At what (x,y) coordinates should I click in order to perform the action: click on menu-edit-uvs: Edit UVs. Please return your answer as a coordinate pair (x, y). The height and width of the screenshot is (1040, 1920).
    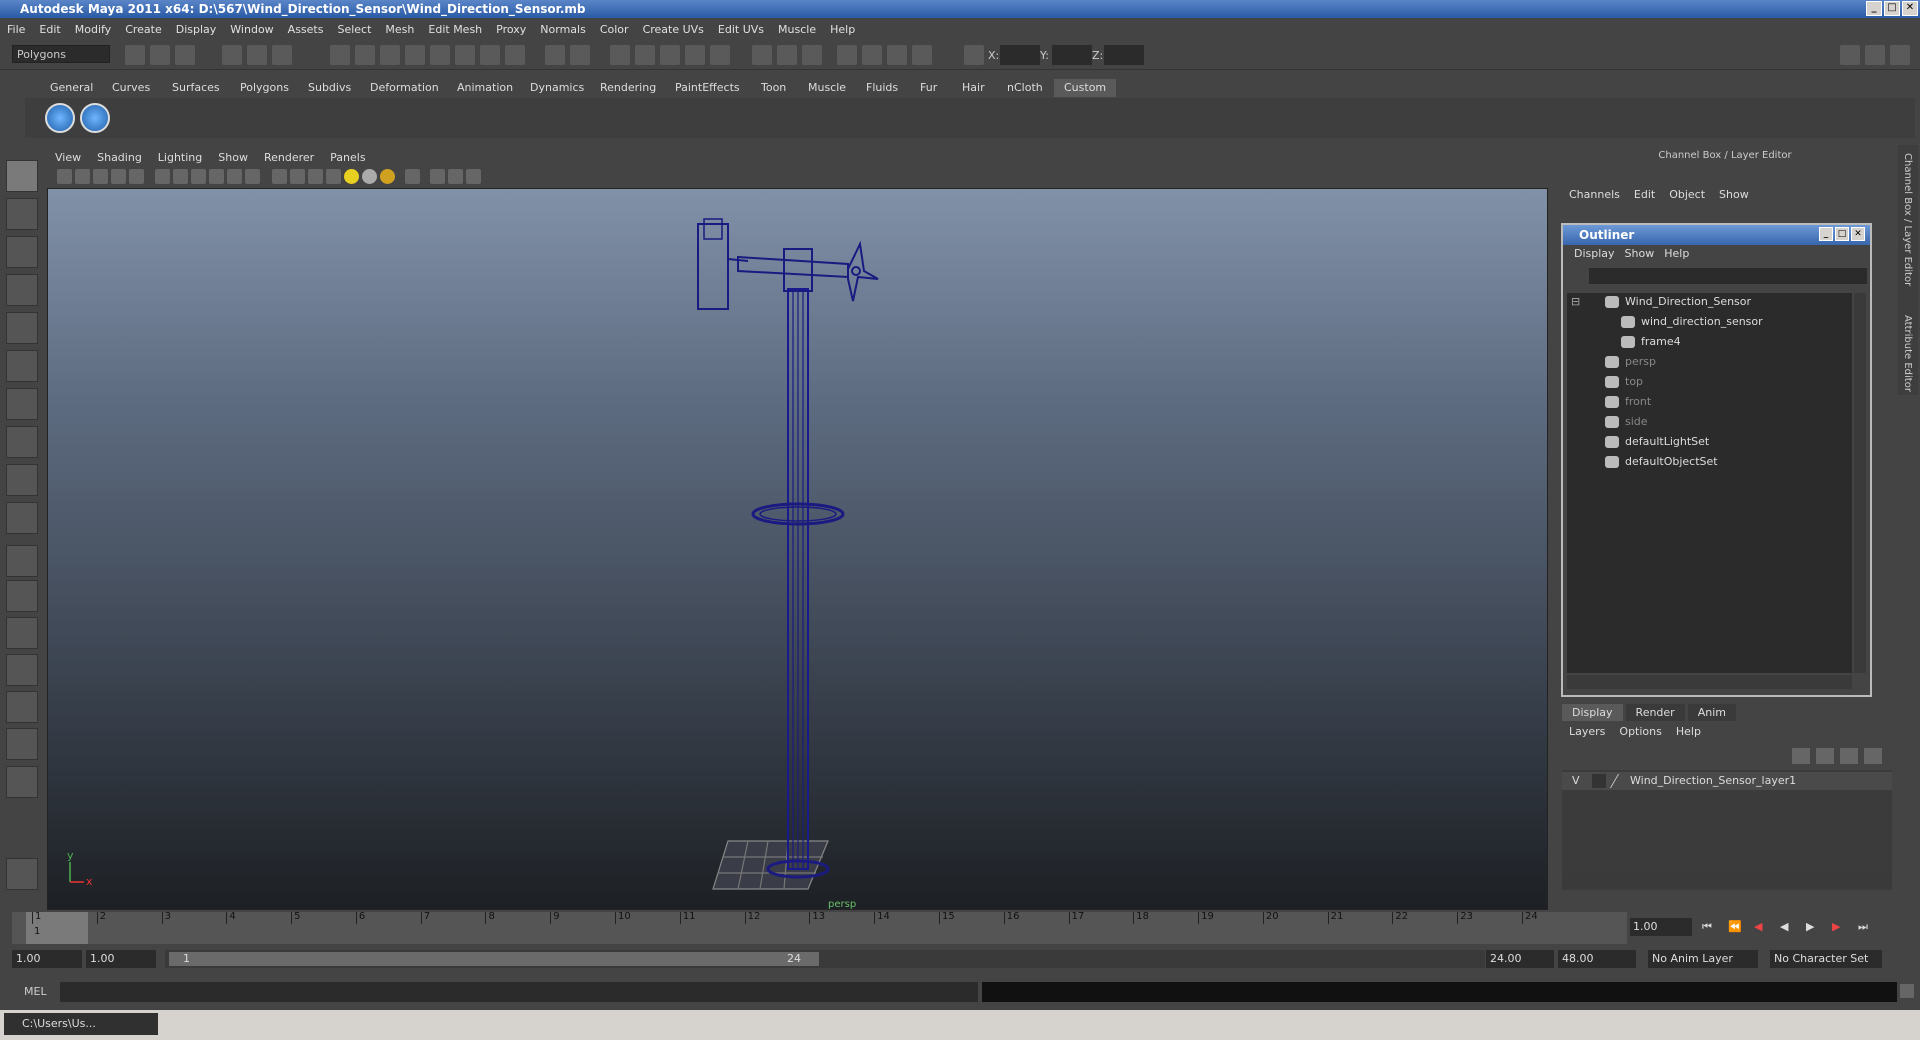
    Looking at the image, I should click on (741, 29).